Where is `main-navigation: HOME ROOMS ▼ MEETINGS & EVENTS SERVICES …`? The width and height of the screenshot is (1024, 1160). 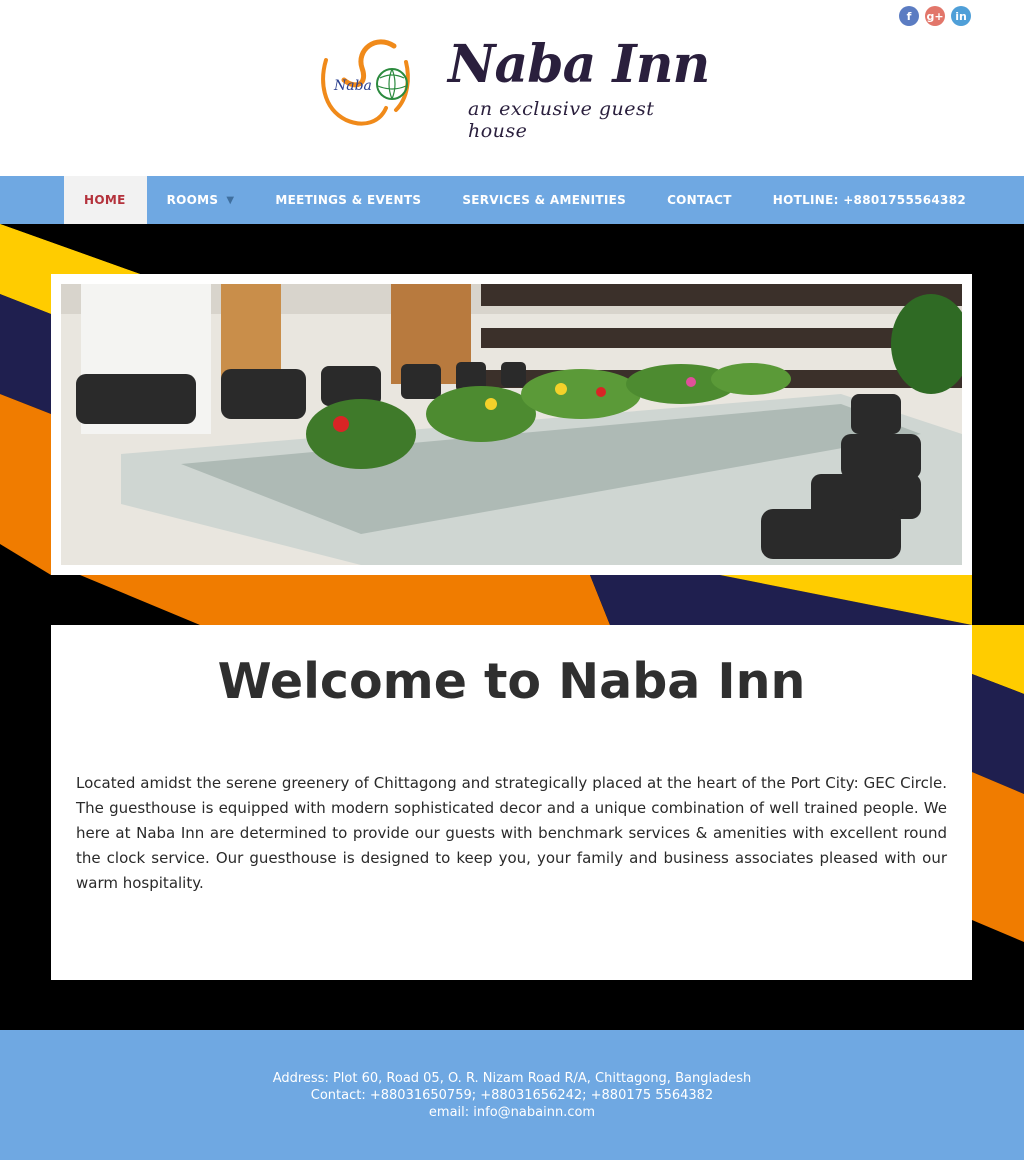
main-navigation: HOME ROOMS ▼ MEETINGS & EVENTS SERVICES … is located at coordinates (512, 200).